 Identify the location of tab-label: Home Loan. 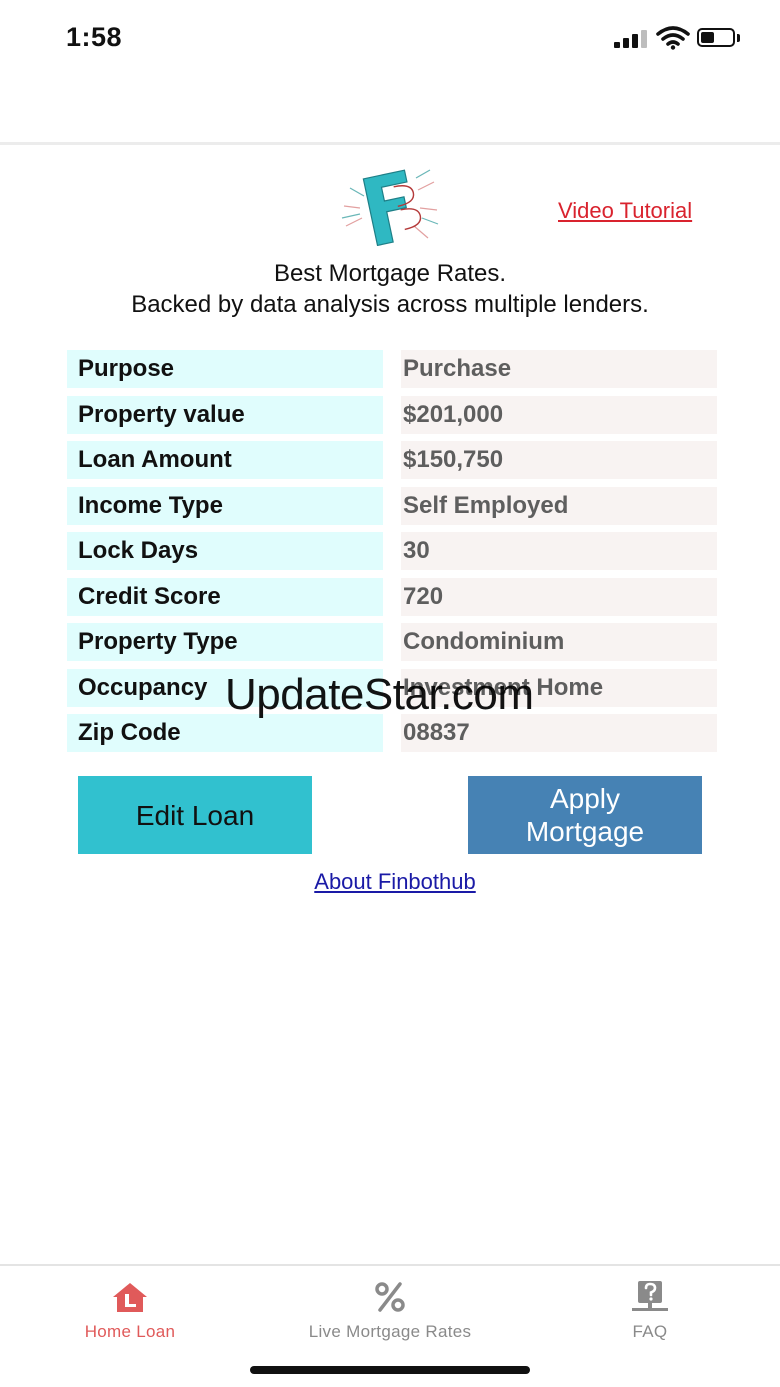
(130, 1331).